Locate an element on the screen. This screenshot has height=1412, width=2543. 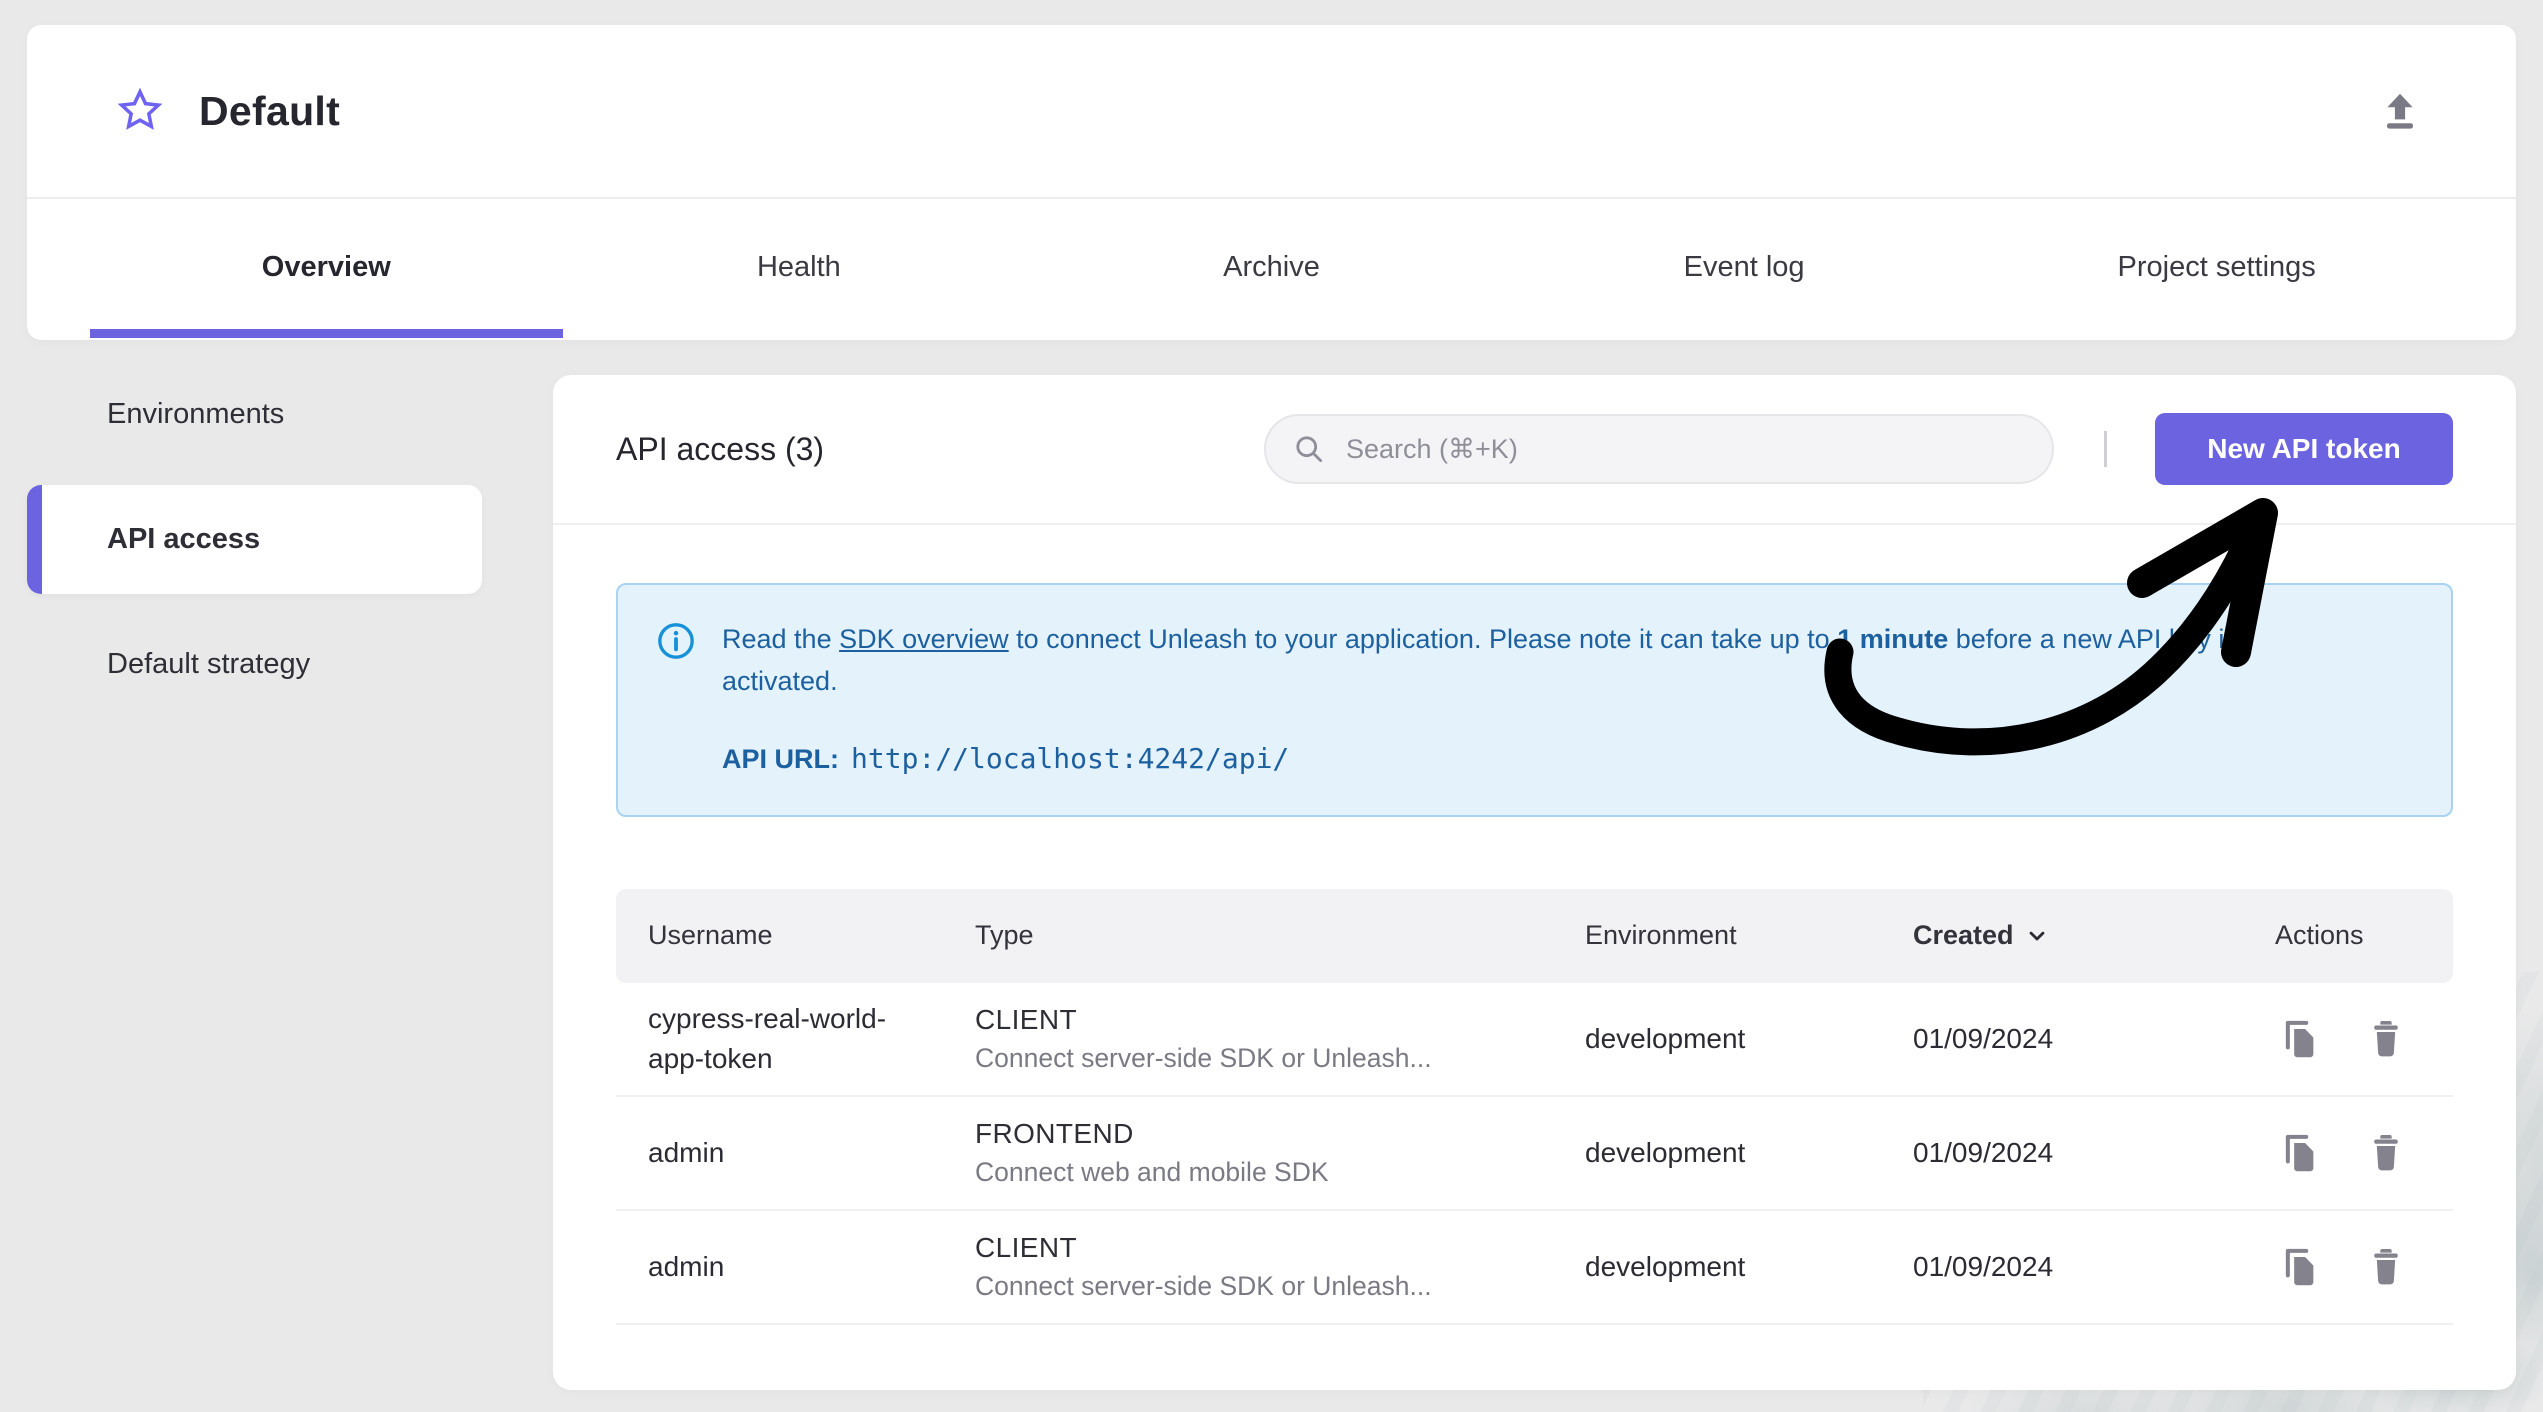
alert-emphasis: 1 minute is located at coordinates (1893, 639).